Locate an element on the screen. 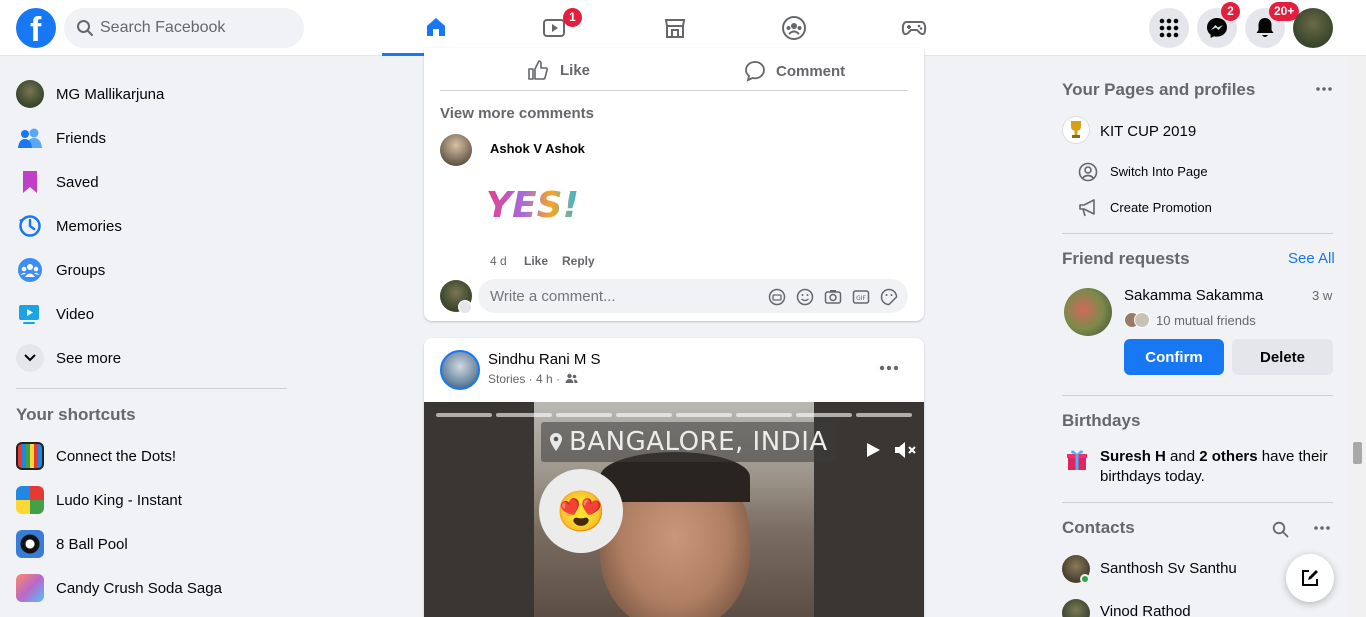 Image resolution: width=1366 pixels, height=617 pixels. compose-icon is located at coordinates (1310, 578).